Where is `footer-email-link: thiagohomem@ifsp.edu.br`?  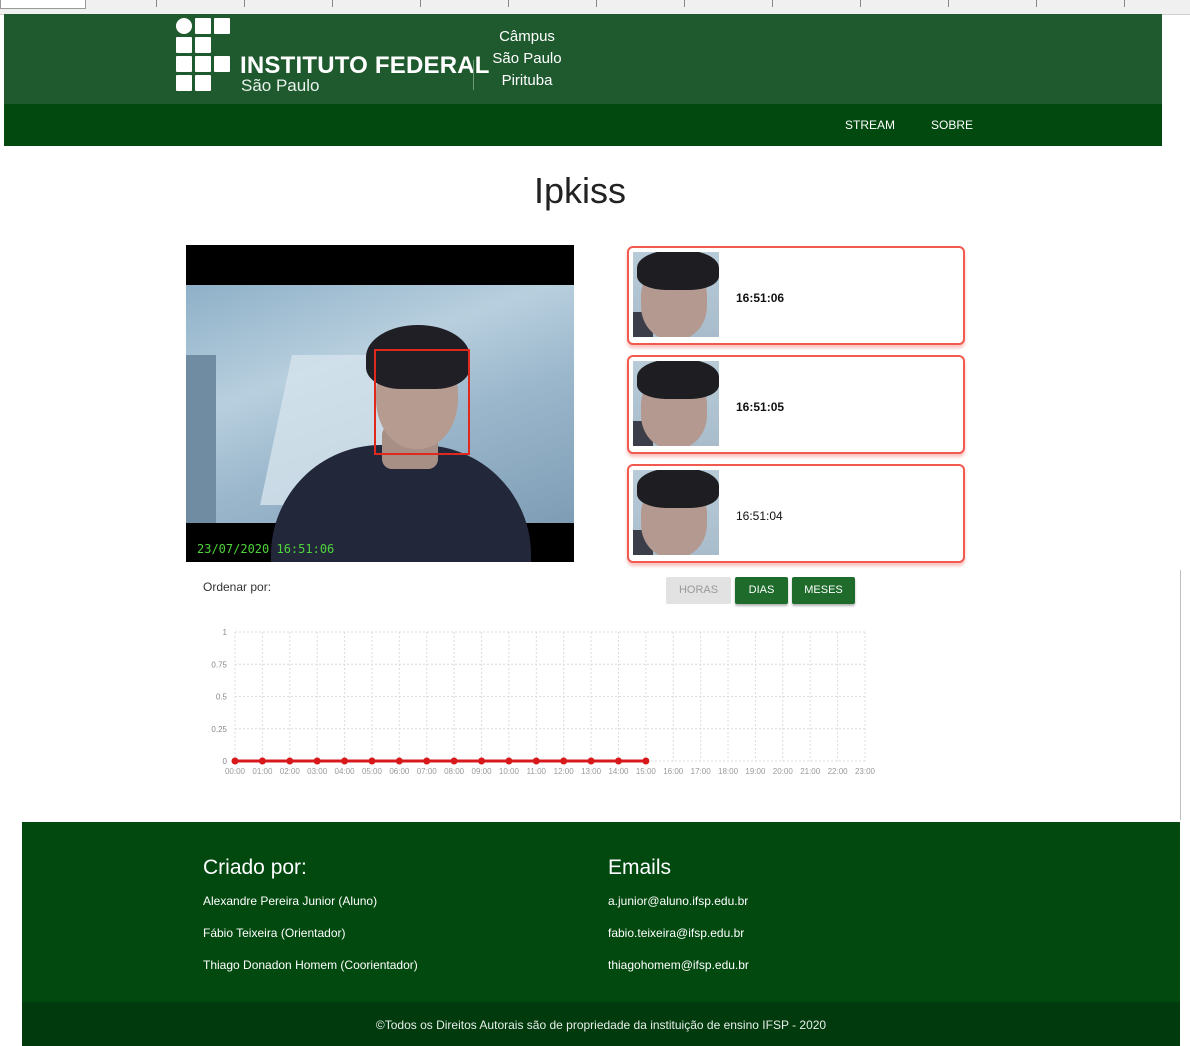
footer-email-link: thiagohomem@ifsp.edu.br is located at coordinates (678, 965).